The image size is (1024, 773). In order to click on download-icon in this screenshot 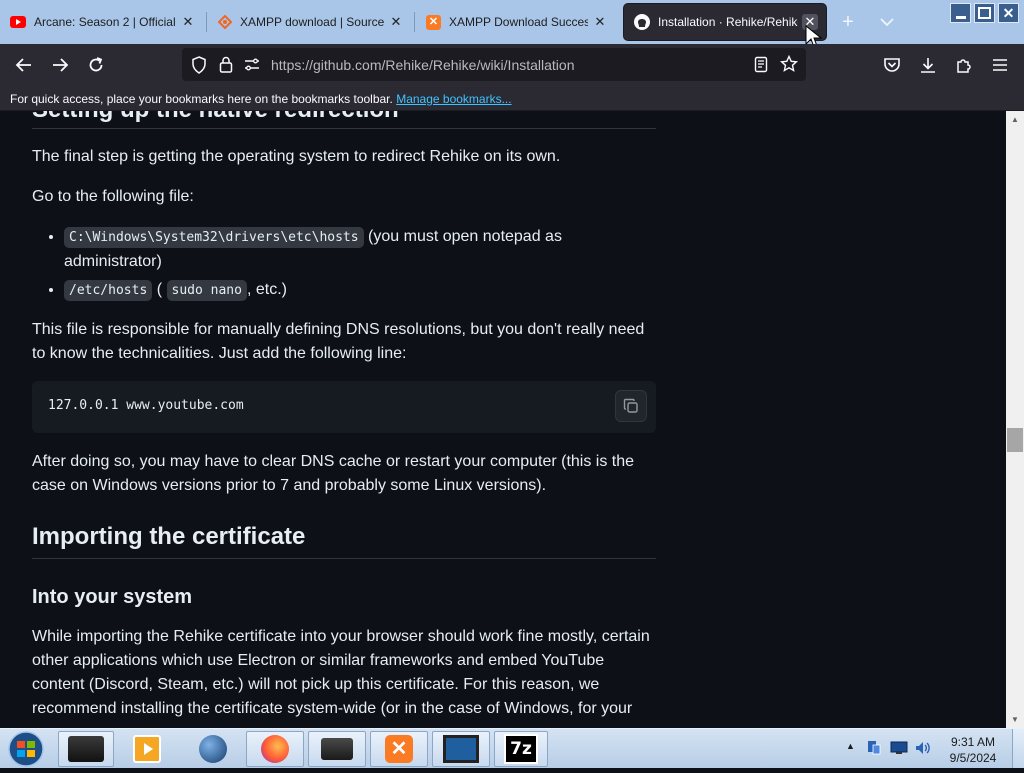, I will do `click(928, 65)`.